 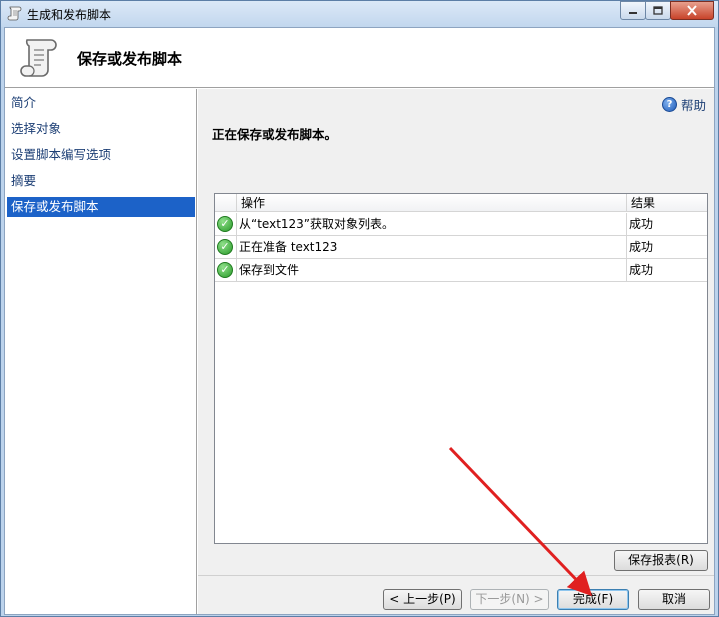 I want to click on title-bar: 生成和发布脚本, so click(x=359, y=14).